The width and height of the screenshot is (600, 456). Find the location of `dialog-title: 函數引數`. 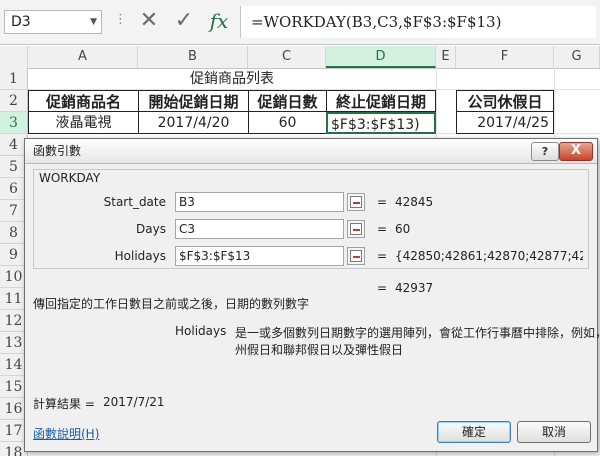

dialog-title: 函數引數 is located at coordinates (57, 151).